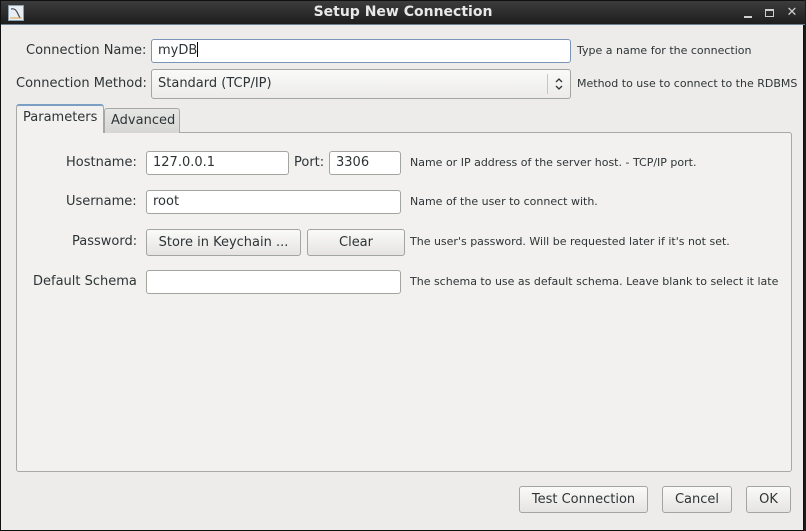 This screenshot has width=806, height=531. I want to click on connection-method-value: Standard (TCP/IP), so click(215, 83).